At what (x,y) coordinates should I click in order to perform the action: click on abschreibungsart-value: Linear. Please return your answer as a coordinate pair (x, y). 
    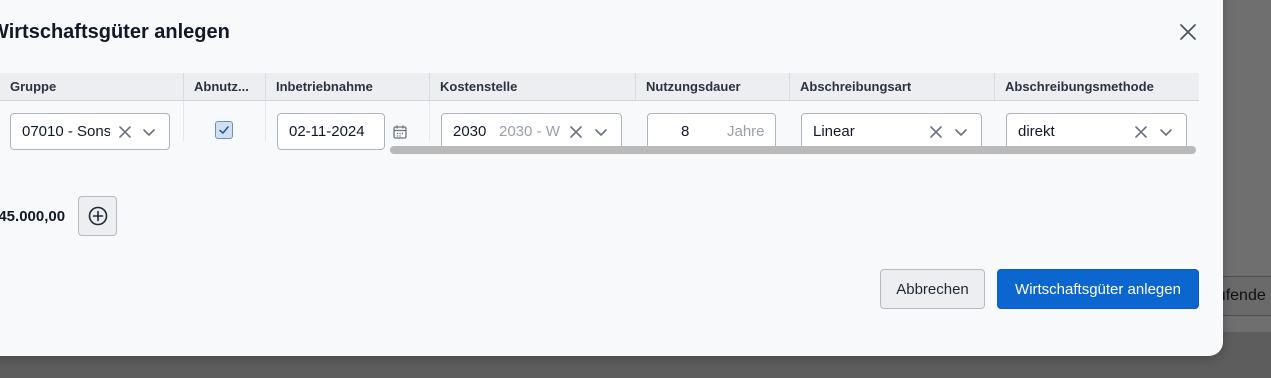
    Looking at the image, I should click on (834, 131).